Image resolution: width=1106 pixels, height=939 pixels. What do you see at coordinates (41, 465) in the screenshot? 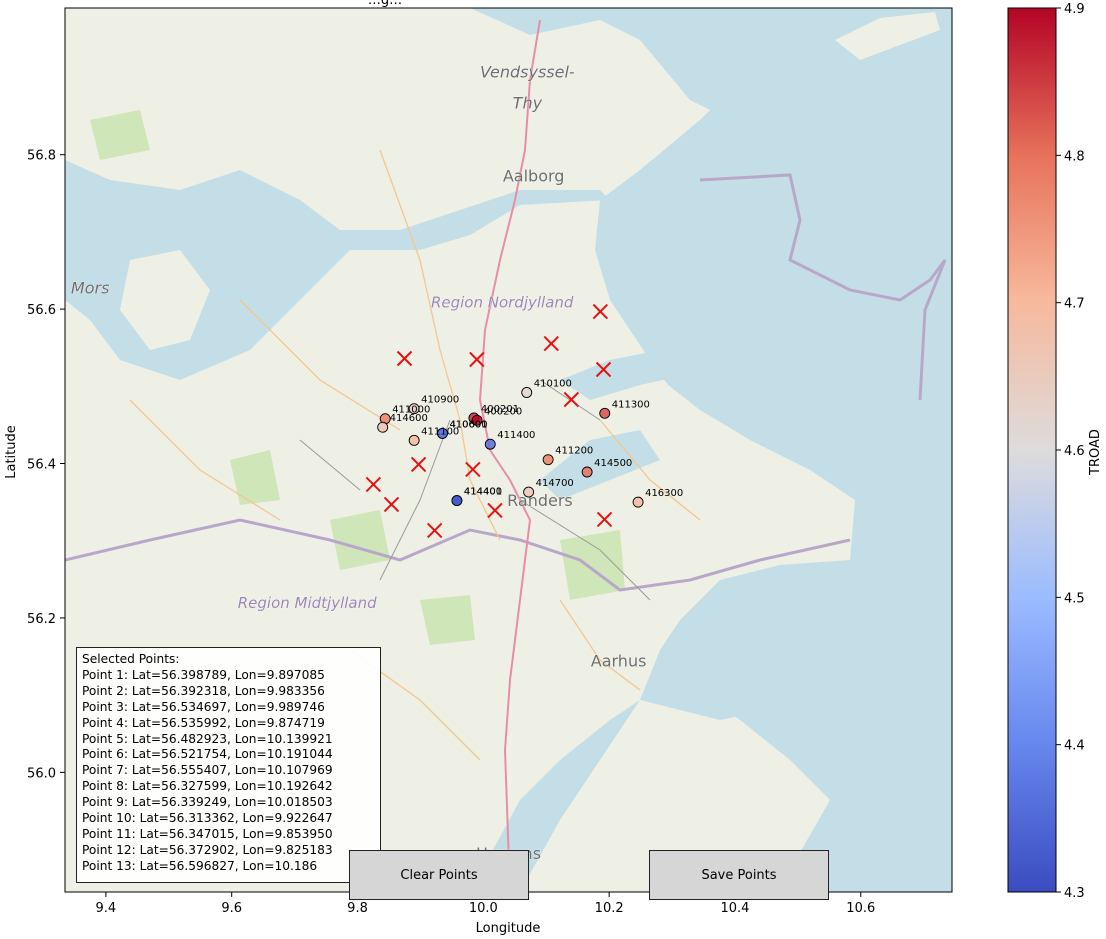
I see `y-tick-label: 56.4` at bounding box center [41, 465].